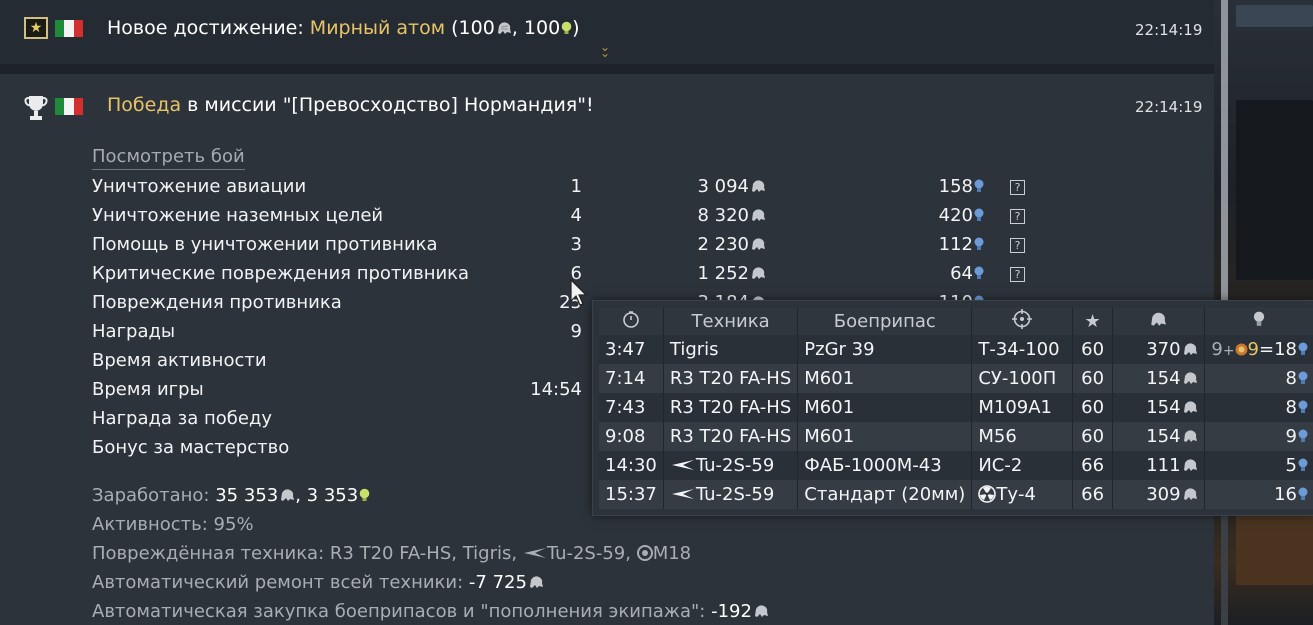  Describe the element at coordinates (576, 215) in the screenshot. I see `stat-count: 4` at that location.